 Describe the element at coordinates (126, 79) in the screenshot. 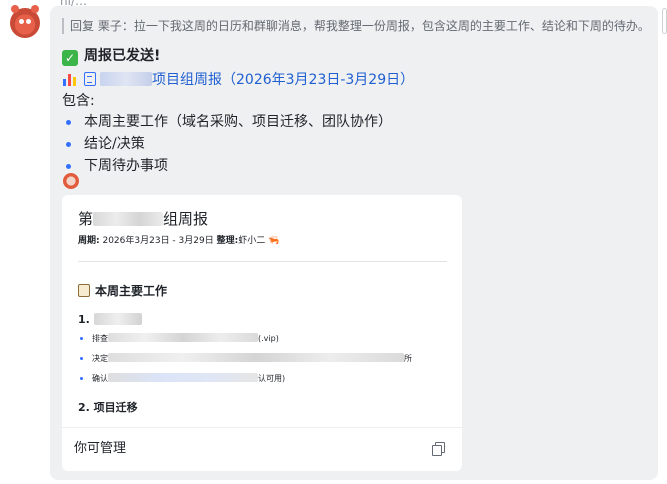

I see `redacted-project-name` at that location.